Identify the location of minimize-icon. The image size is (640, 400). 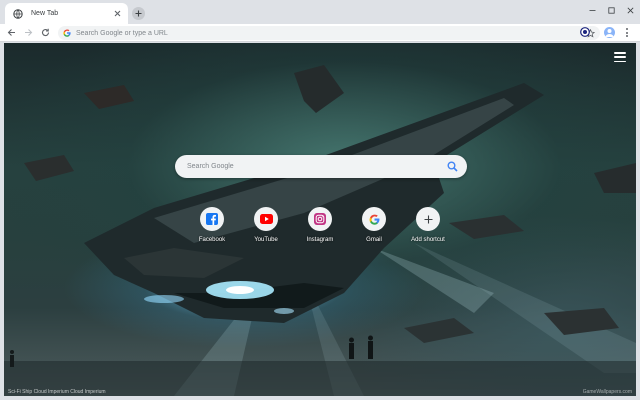
(592, 10).